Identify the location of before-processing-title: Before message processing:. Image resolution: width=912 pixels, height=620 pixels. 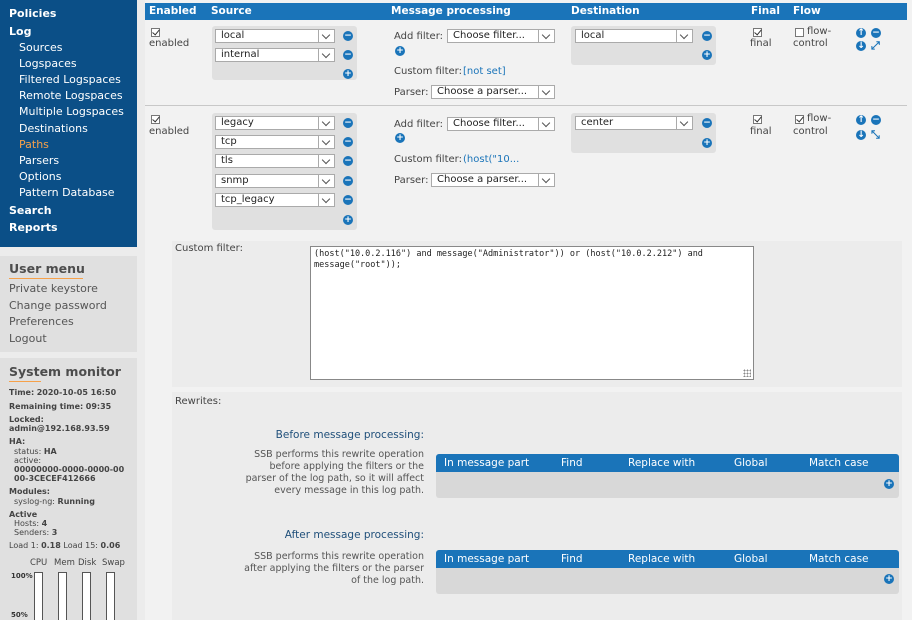
(349, 435).